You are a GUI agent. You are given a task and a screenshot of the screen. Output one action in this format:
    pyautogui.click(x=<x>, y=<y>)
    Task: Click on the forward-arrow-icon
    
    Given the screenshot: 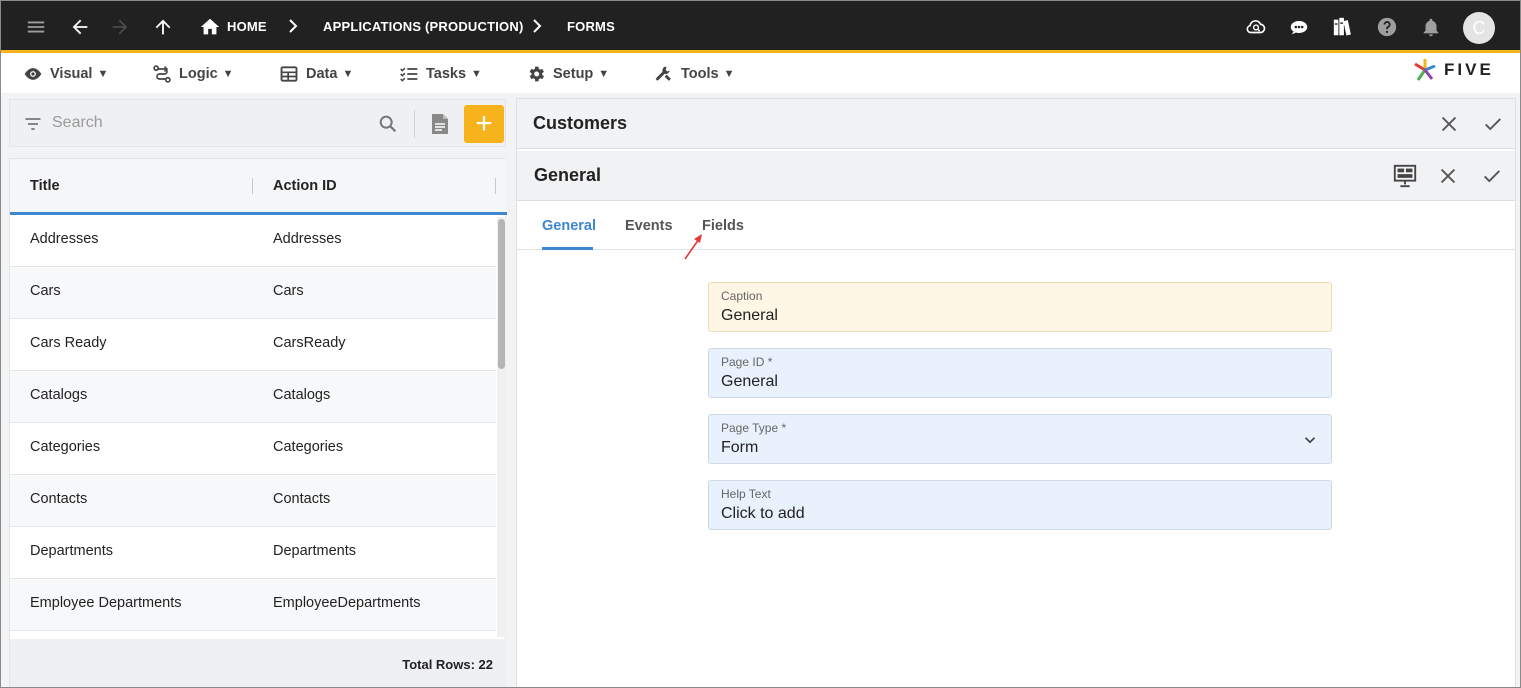 What is the action you would take?
    pyautogui.click(x=120, y=27)
    